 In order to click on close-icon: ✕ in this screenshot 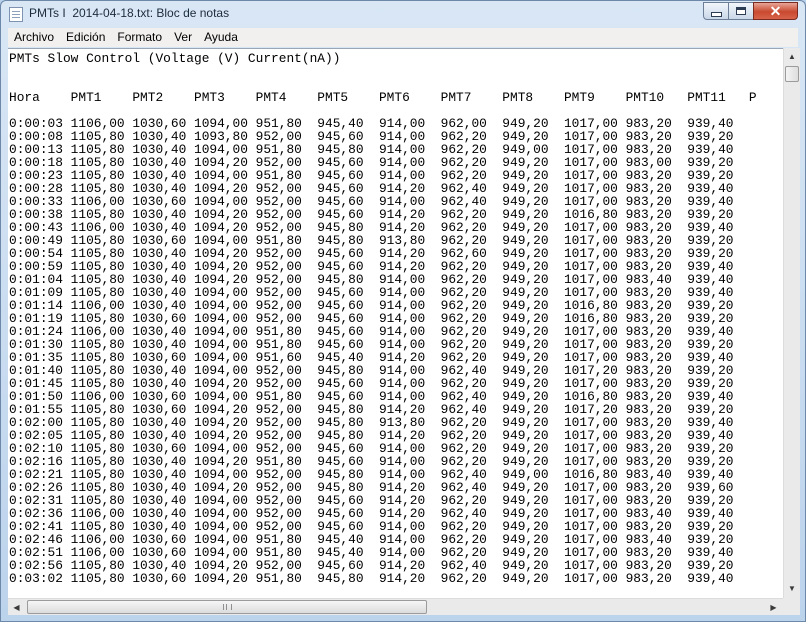, I will do `click(775, 11)`.